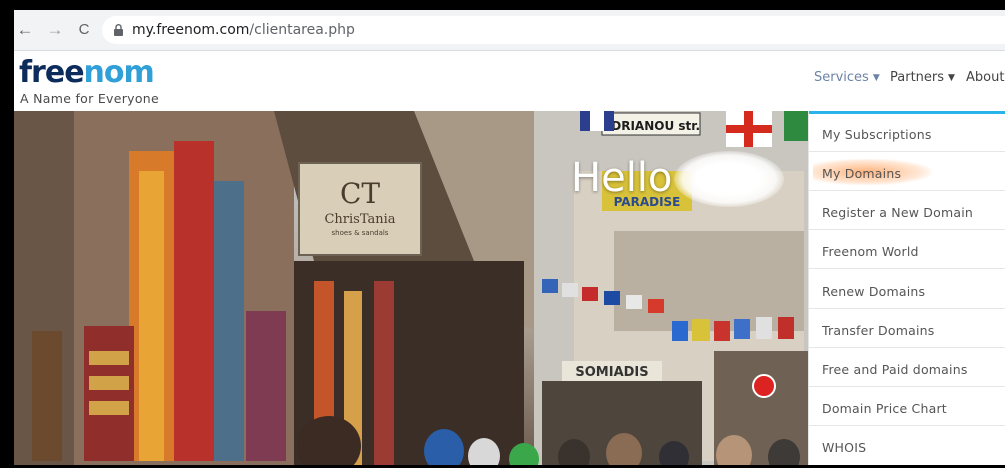 This screenshot has width=1005, height=468. I want to click on menu-item-whois: WHOIS, so click(907, 446).